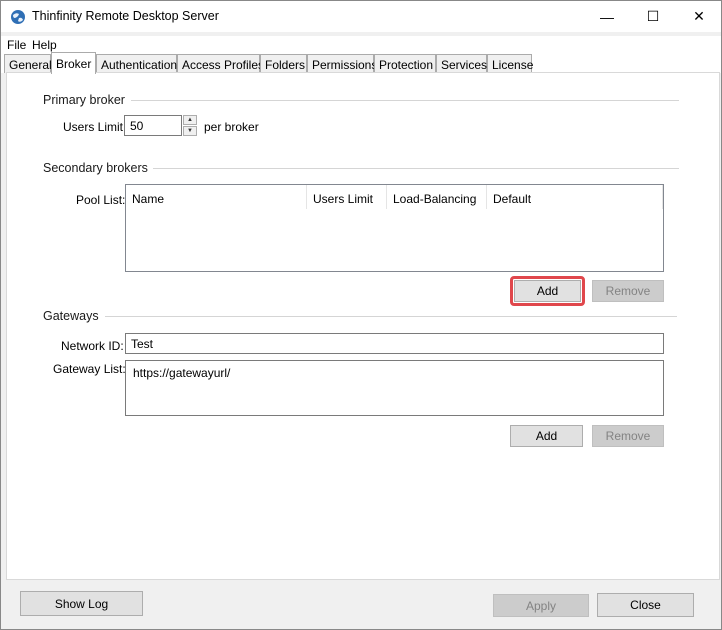 This screenshot has width=722, height=630. I want to click on tab-folders: Folders, so click(283, 63).